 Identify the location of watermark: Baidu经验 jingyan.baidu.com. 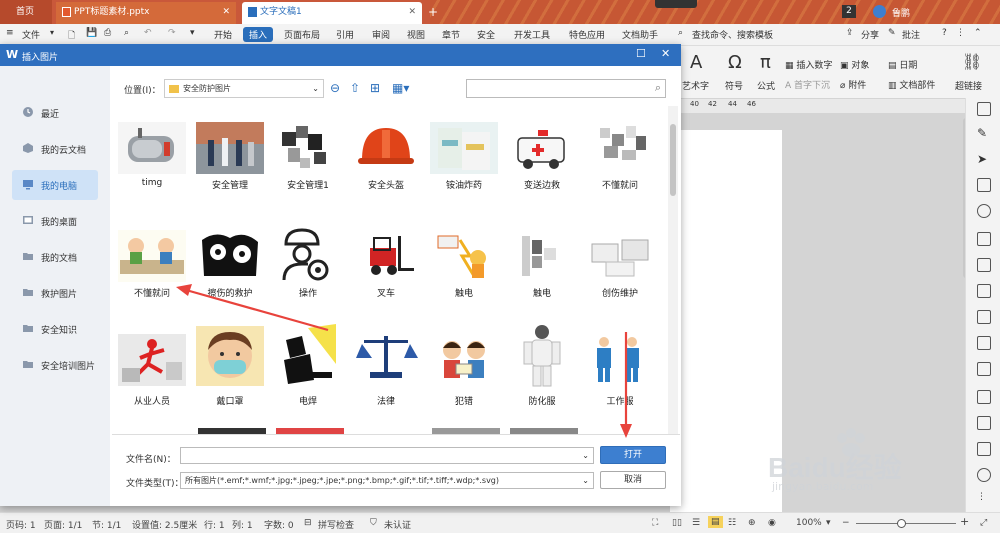
(868, 461).